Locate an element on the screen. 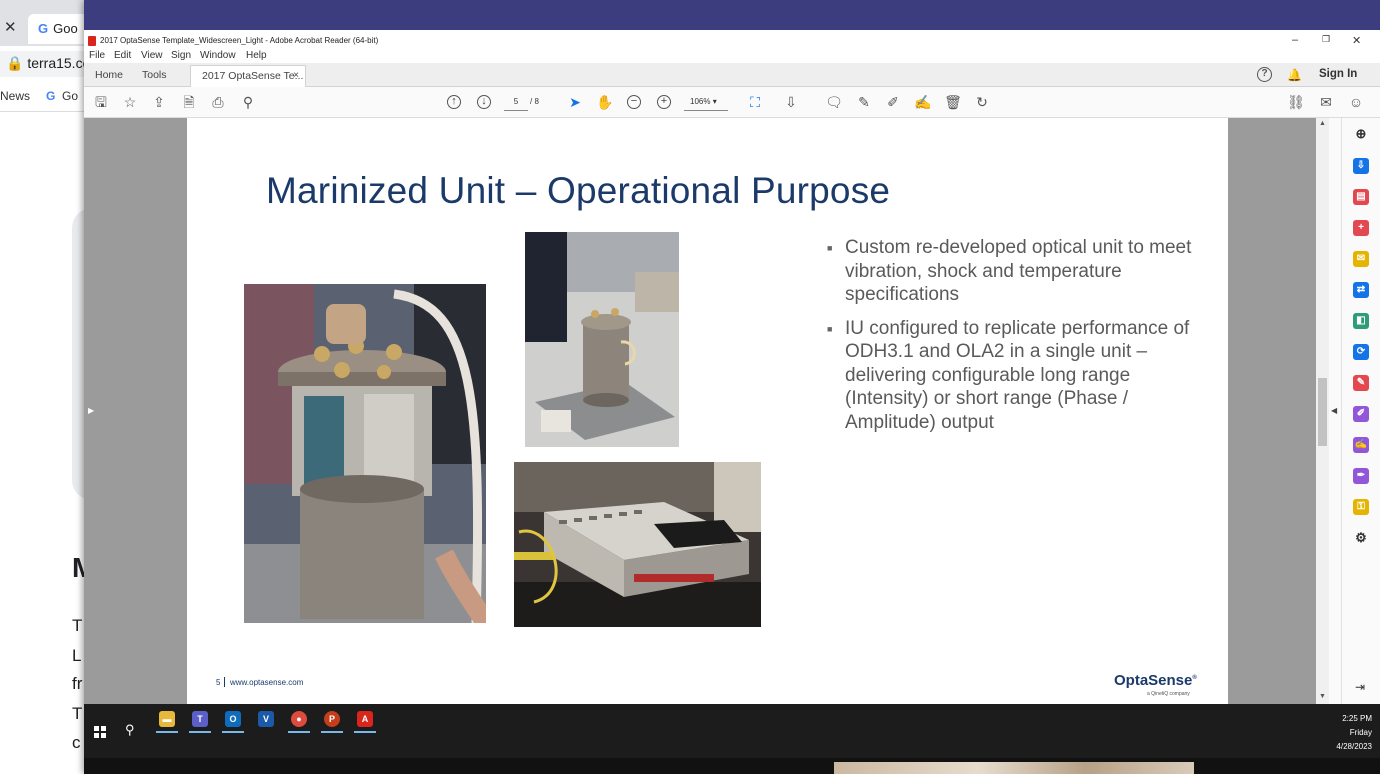  web-text-line: fr is located at coordinates (77, 683).